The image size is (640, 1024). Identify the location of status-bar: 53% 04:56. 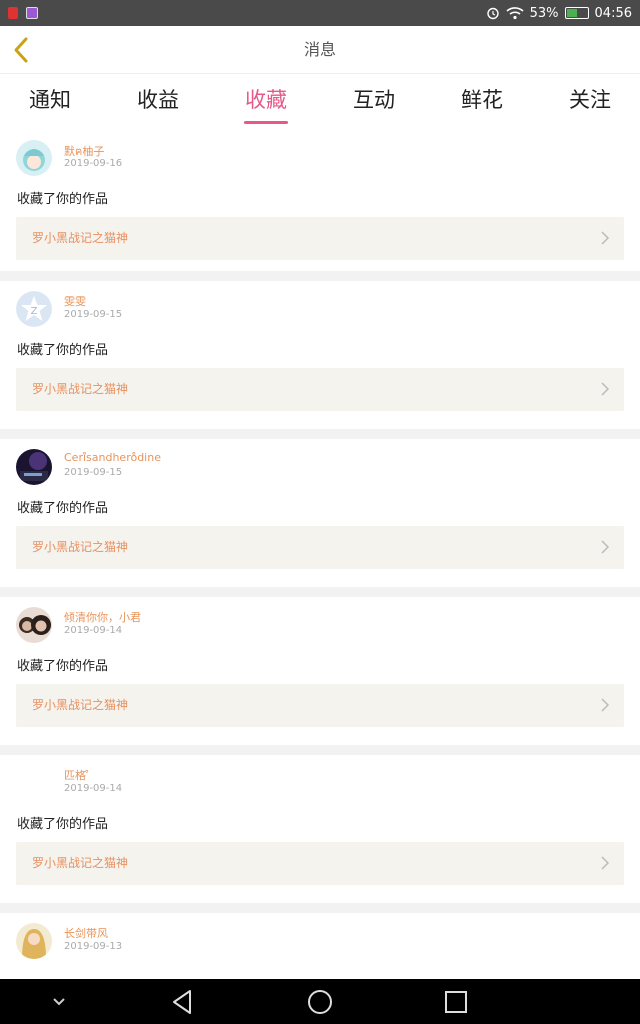
(320, 13).